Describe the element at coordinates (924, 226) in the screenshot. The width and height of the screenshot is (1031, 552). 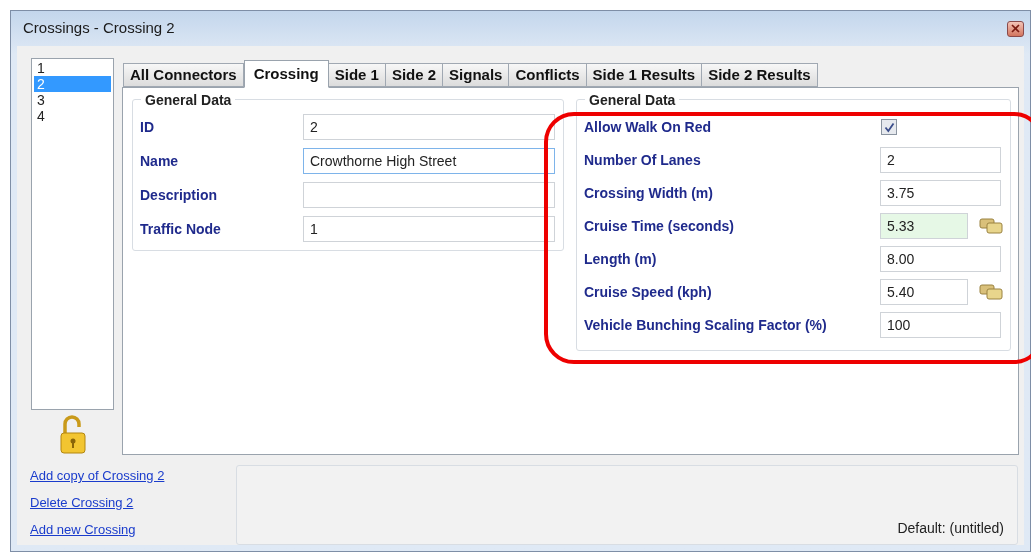
I see `text-field: 5.33` at that location.